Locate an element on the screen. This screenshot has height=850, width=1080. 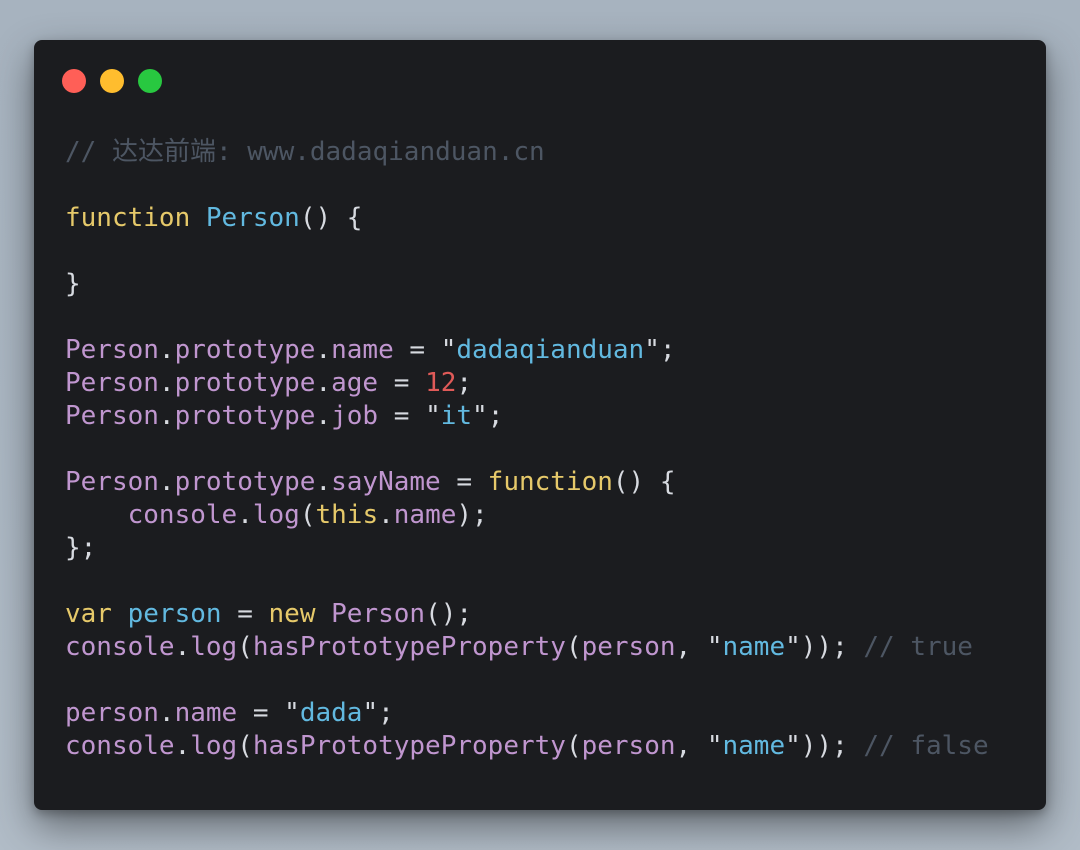
code-line: Person.prototype.sayName = function() { is located at coordinates (527, 482).